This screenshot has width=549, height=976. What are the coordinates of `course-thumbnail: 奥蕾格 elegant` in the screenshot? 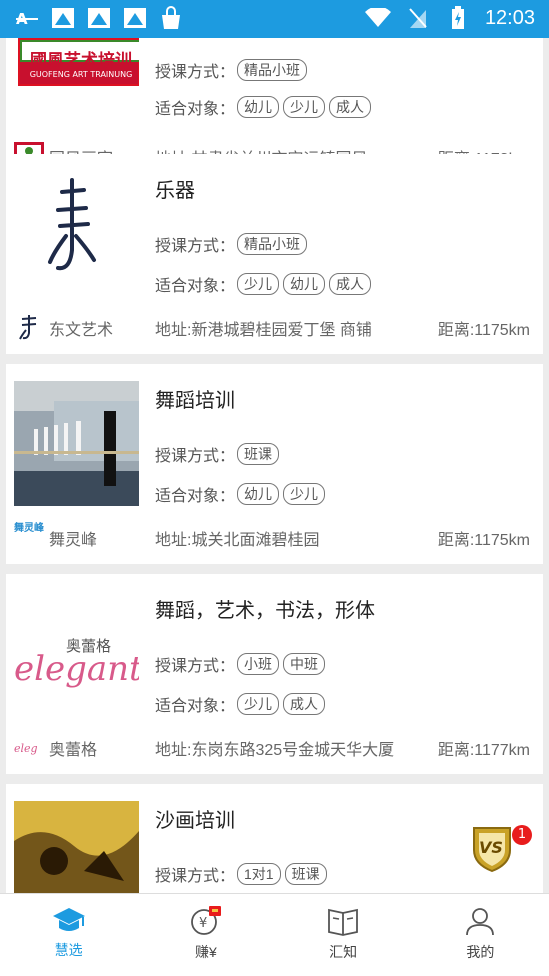 It's located at (76, 653).